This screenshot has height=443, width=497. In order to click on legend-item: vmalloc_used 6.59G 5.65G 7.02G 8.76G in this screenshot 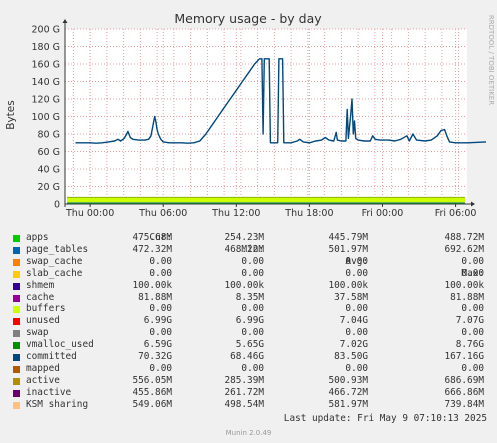, I will do `click(248, 345)`.